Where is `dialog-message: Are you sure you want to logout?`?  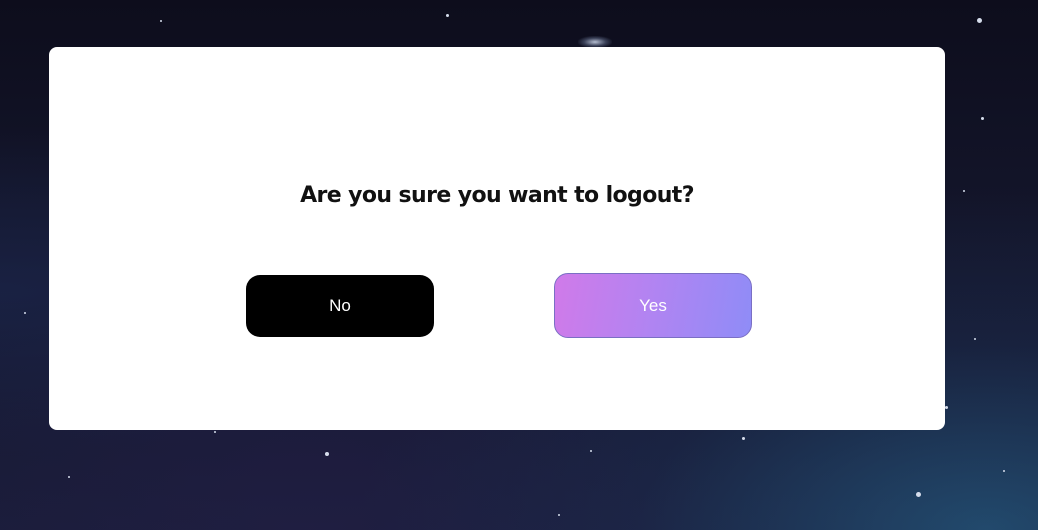
dialog-message: Are you sure you want to logout? is located at coordinates (497, 195).